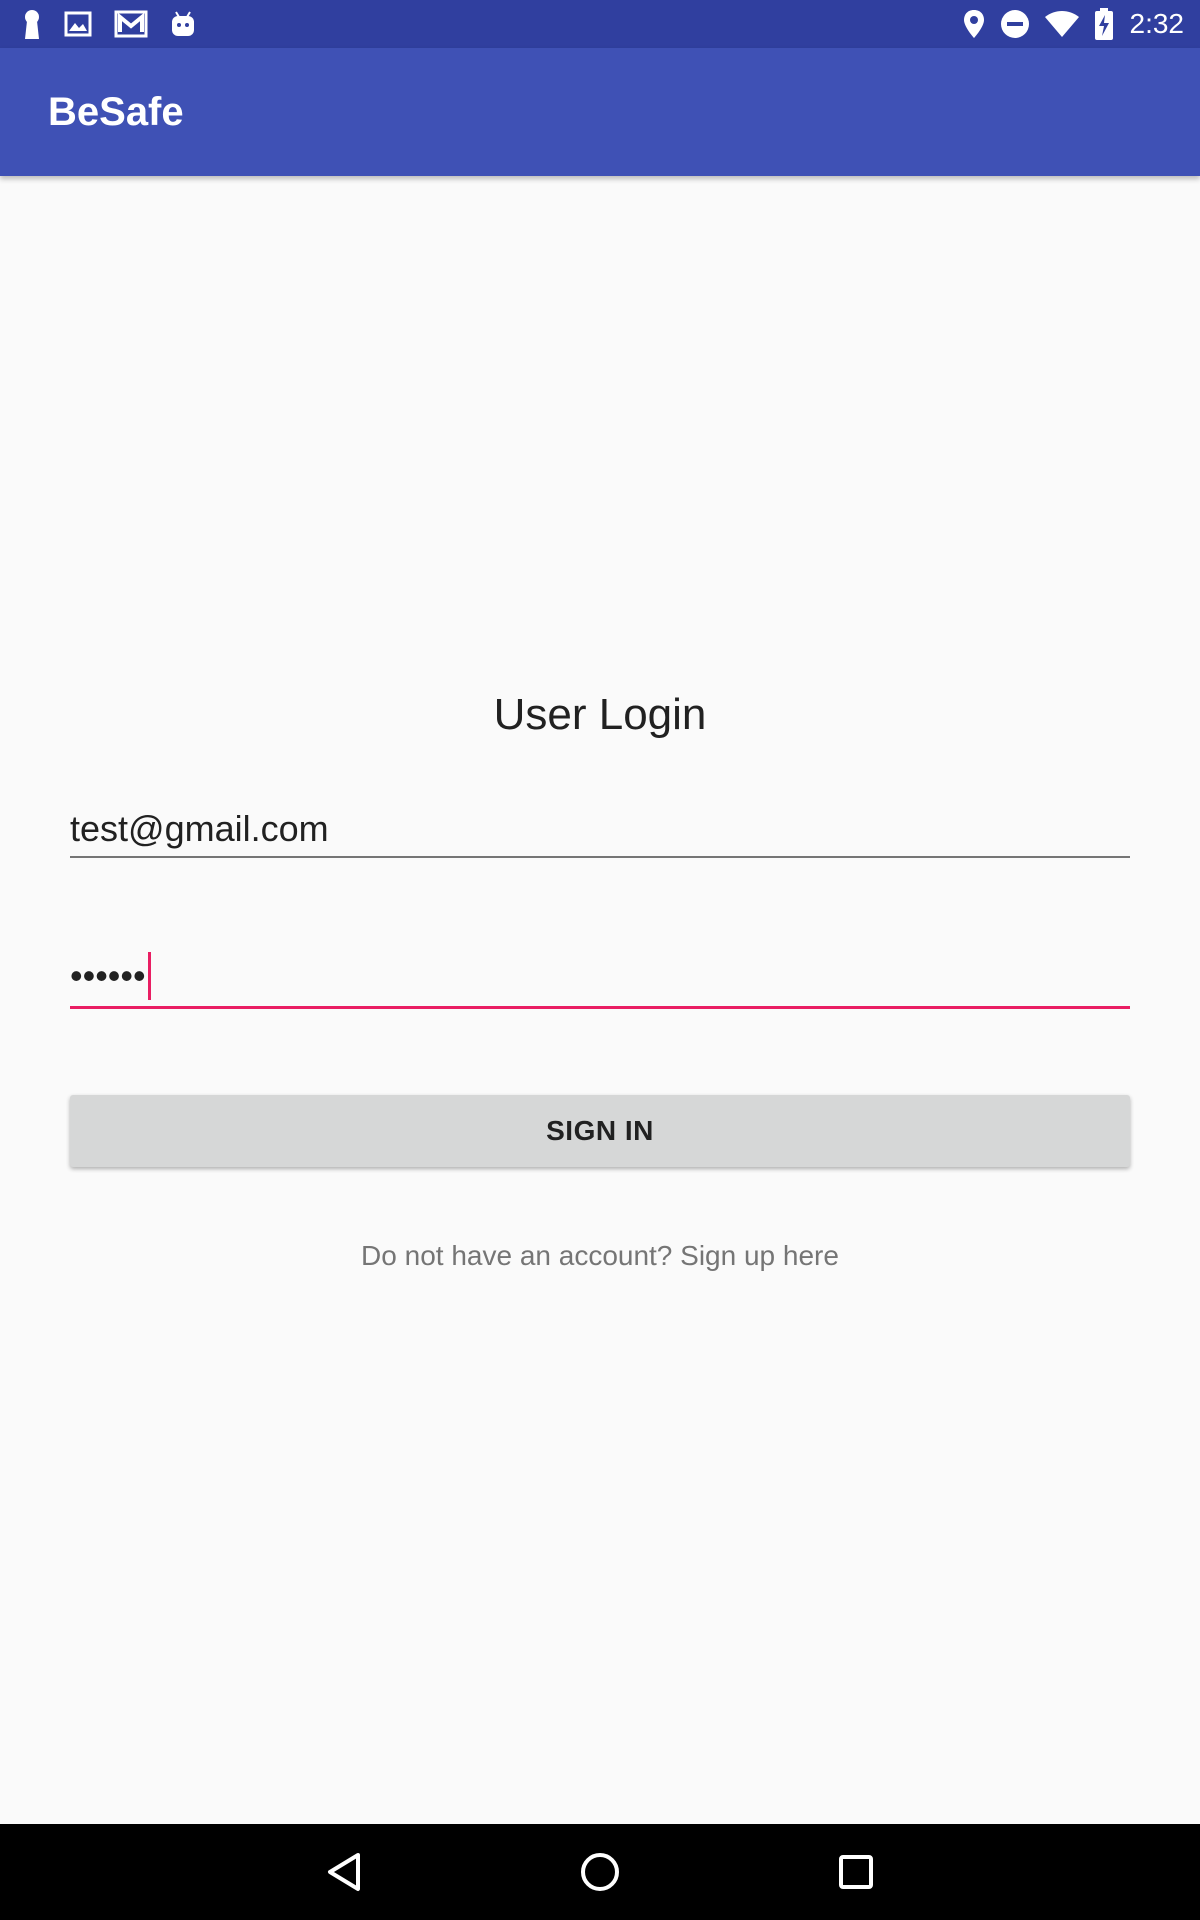 The height and width of the screenshot is (1920, 1200). I want to click on password-value-wrapper: ••••••, so click(110, 976).